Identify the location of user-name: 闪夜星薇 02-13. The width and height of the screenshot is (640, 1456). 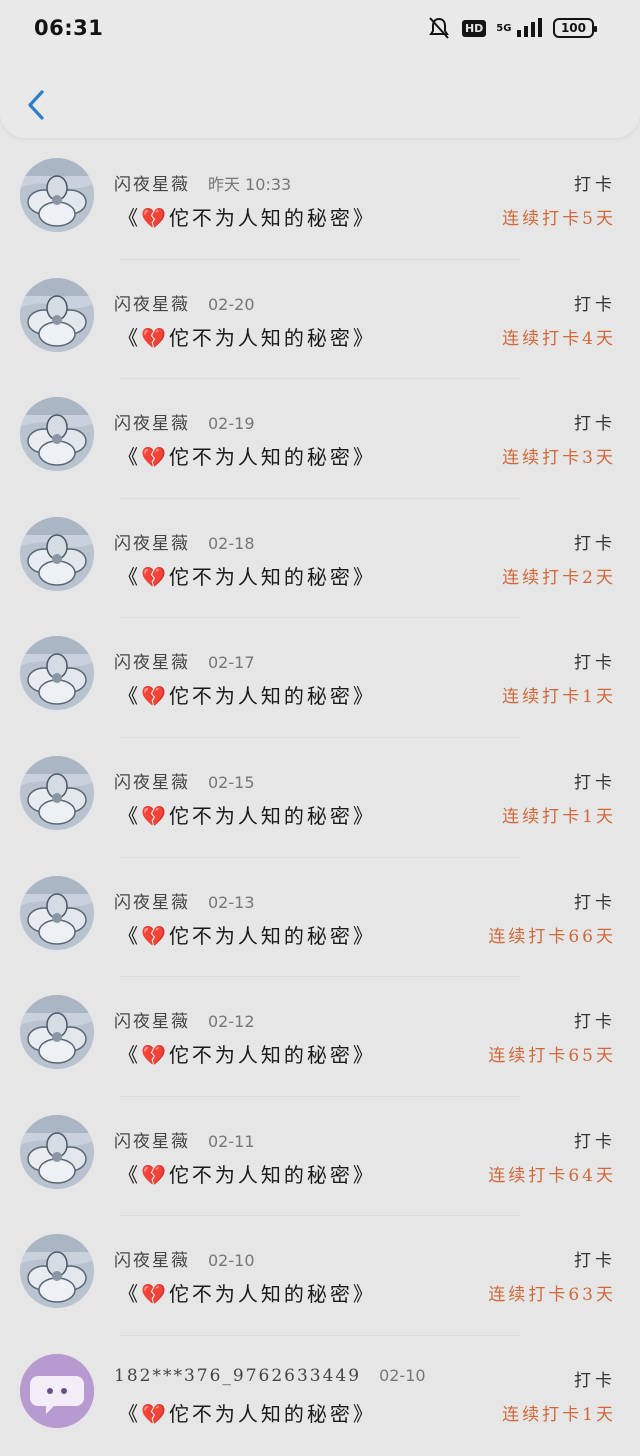
(184, 900).